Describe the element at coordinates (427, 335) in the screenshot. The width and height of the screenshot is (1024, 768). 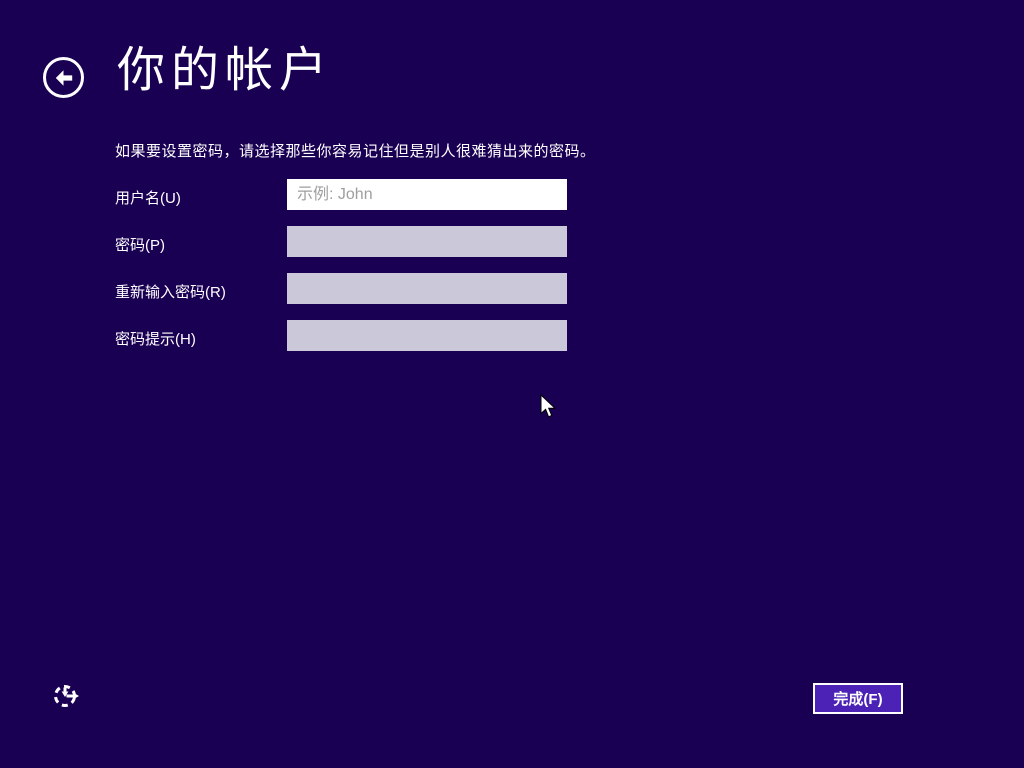
I see `password-hint-input` at that location.